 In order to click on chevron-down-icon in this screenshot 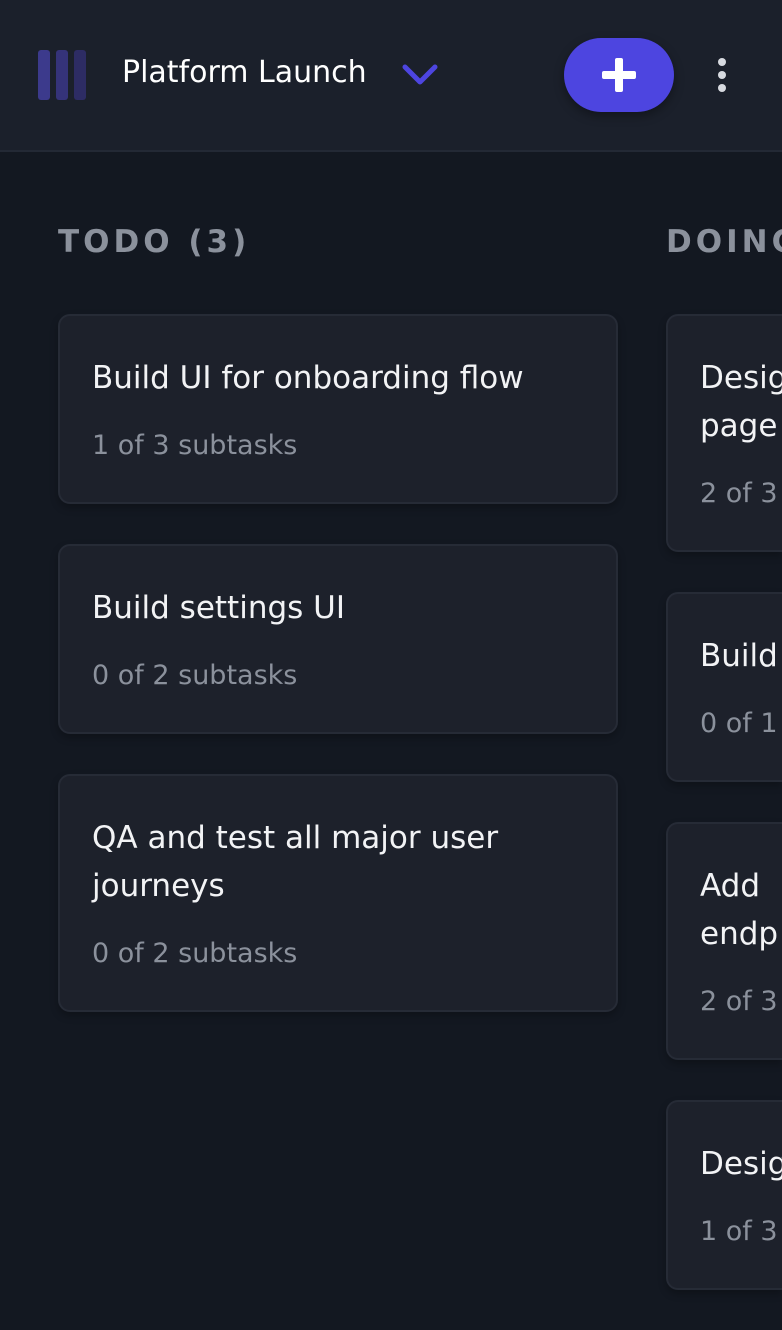, I will do `click(420, 75)`.